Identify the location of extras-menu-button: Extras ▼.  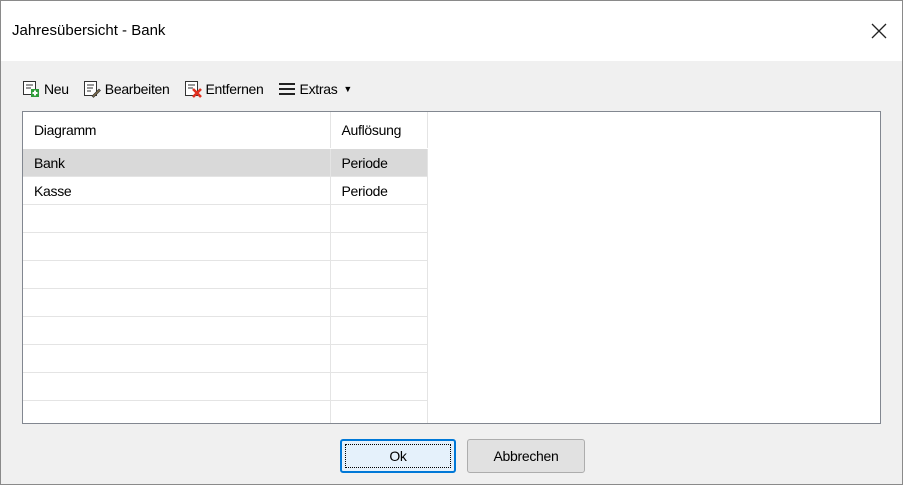
(315, 89).